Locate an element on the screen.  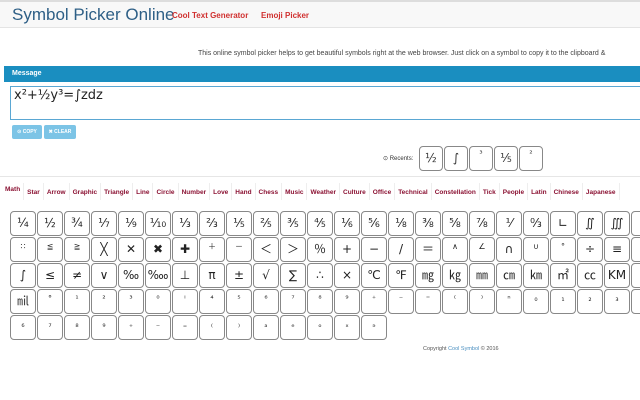
symbol-cell: ₆ is located at coordinates (23, 327).